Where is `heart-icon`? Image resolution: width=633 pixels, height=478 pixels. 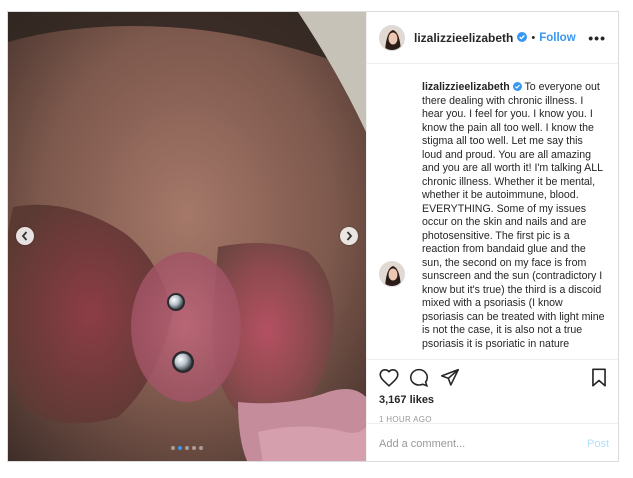
heart-icon is located at coordinates (389, 380).